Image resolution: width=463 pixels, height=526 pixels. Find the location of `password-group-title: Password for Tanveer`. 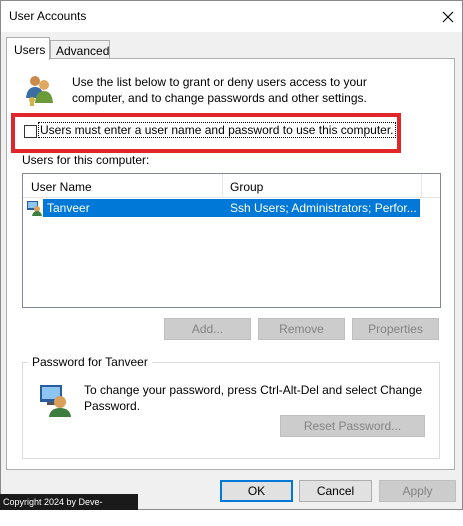

password-group-title: Password for Tanveer is located at coordinates (90, 362).